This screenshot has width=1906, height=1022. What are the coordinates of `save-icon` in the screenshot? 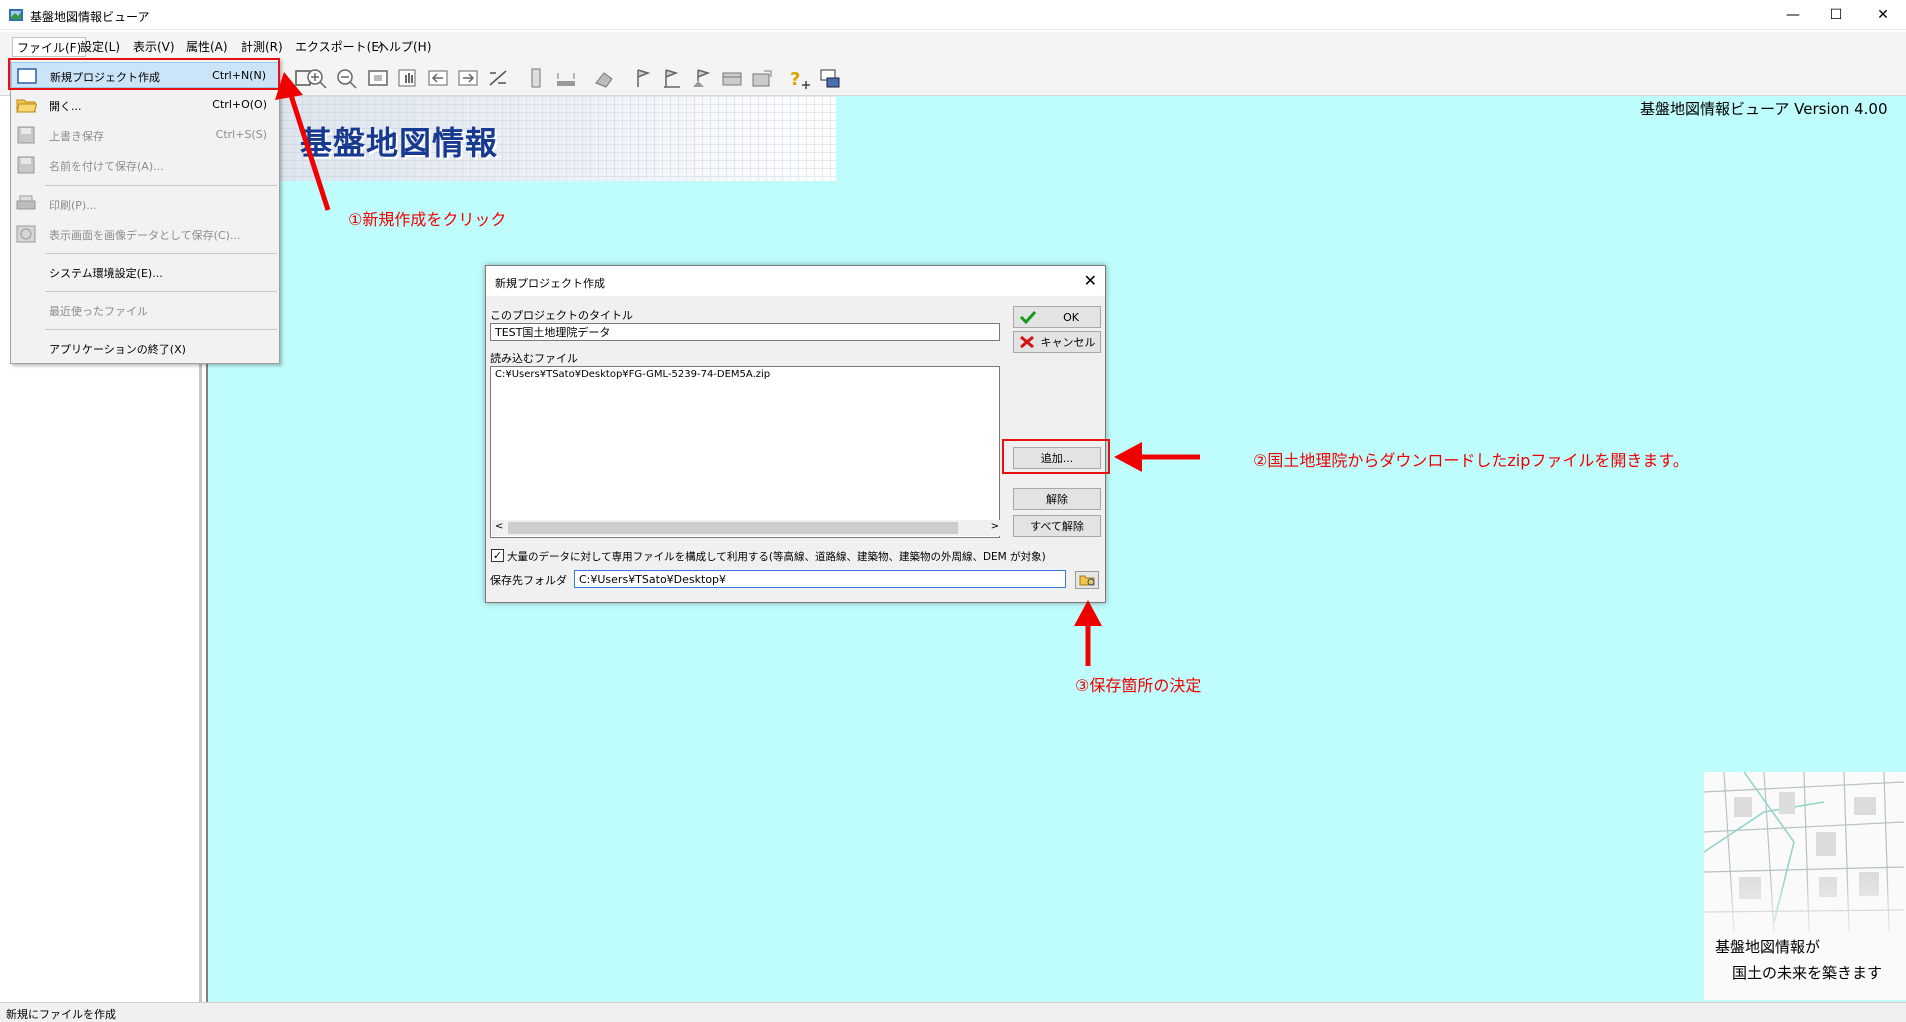 It's located at (26, 135).